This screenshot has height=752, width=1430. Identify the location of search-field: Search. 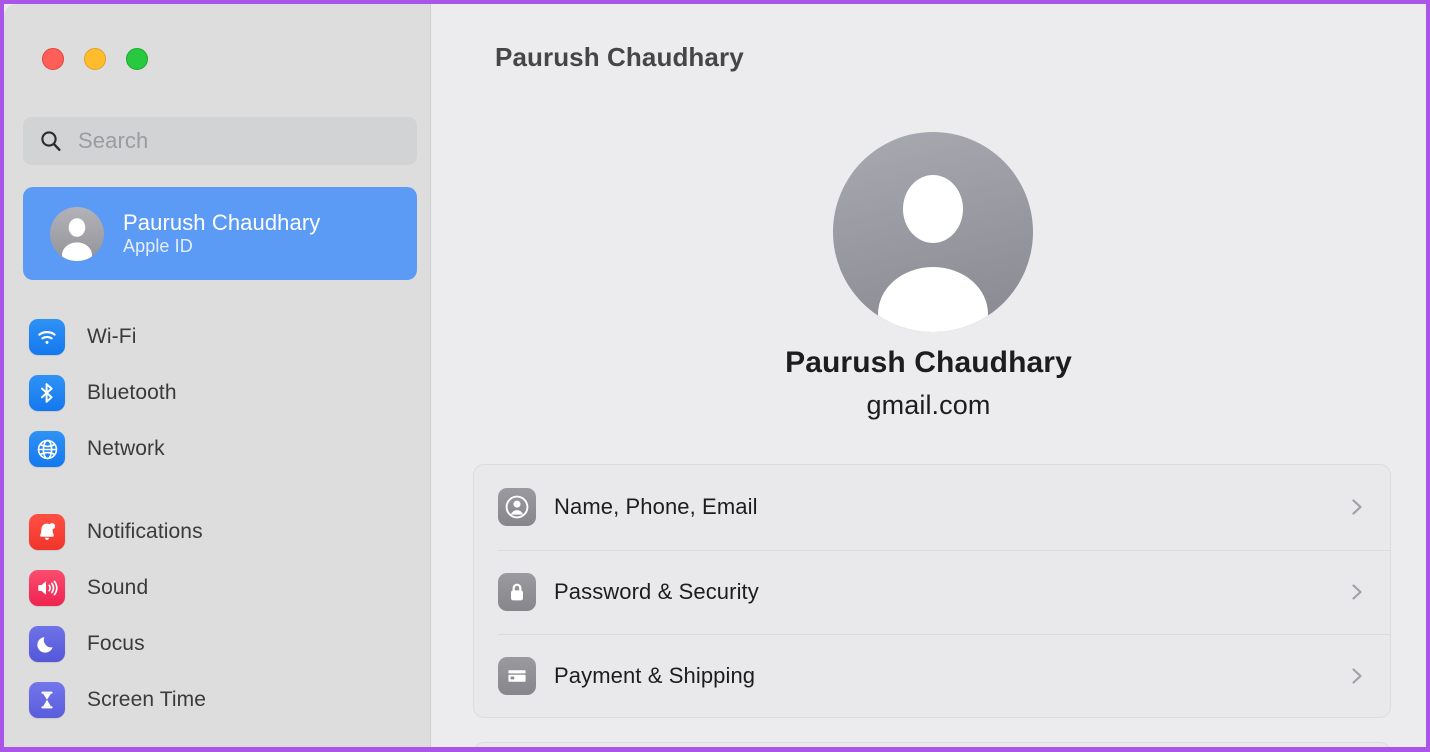
(220, 141).